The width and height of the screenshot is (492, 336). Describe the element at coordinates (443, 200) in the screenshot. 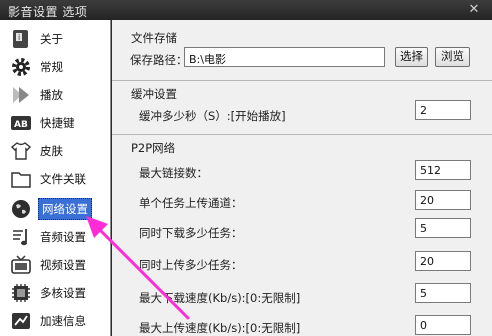

I see `upload-channels-input: 20` at that location.